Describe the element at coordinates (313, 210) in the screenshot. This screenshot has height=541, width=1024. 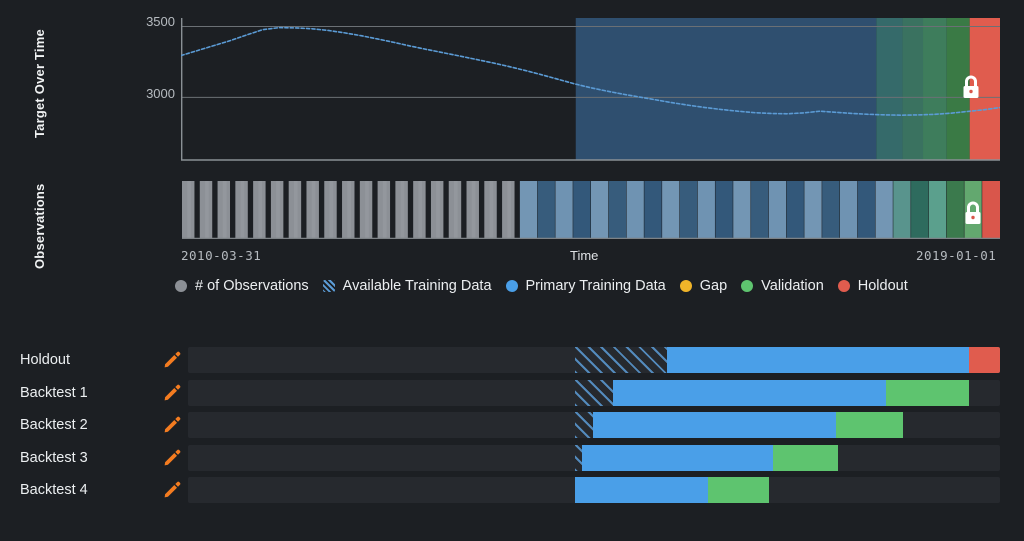
I see `observation-bar-gray-7-shade` at that location.